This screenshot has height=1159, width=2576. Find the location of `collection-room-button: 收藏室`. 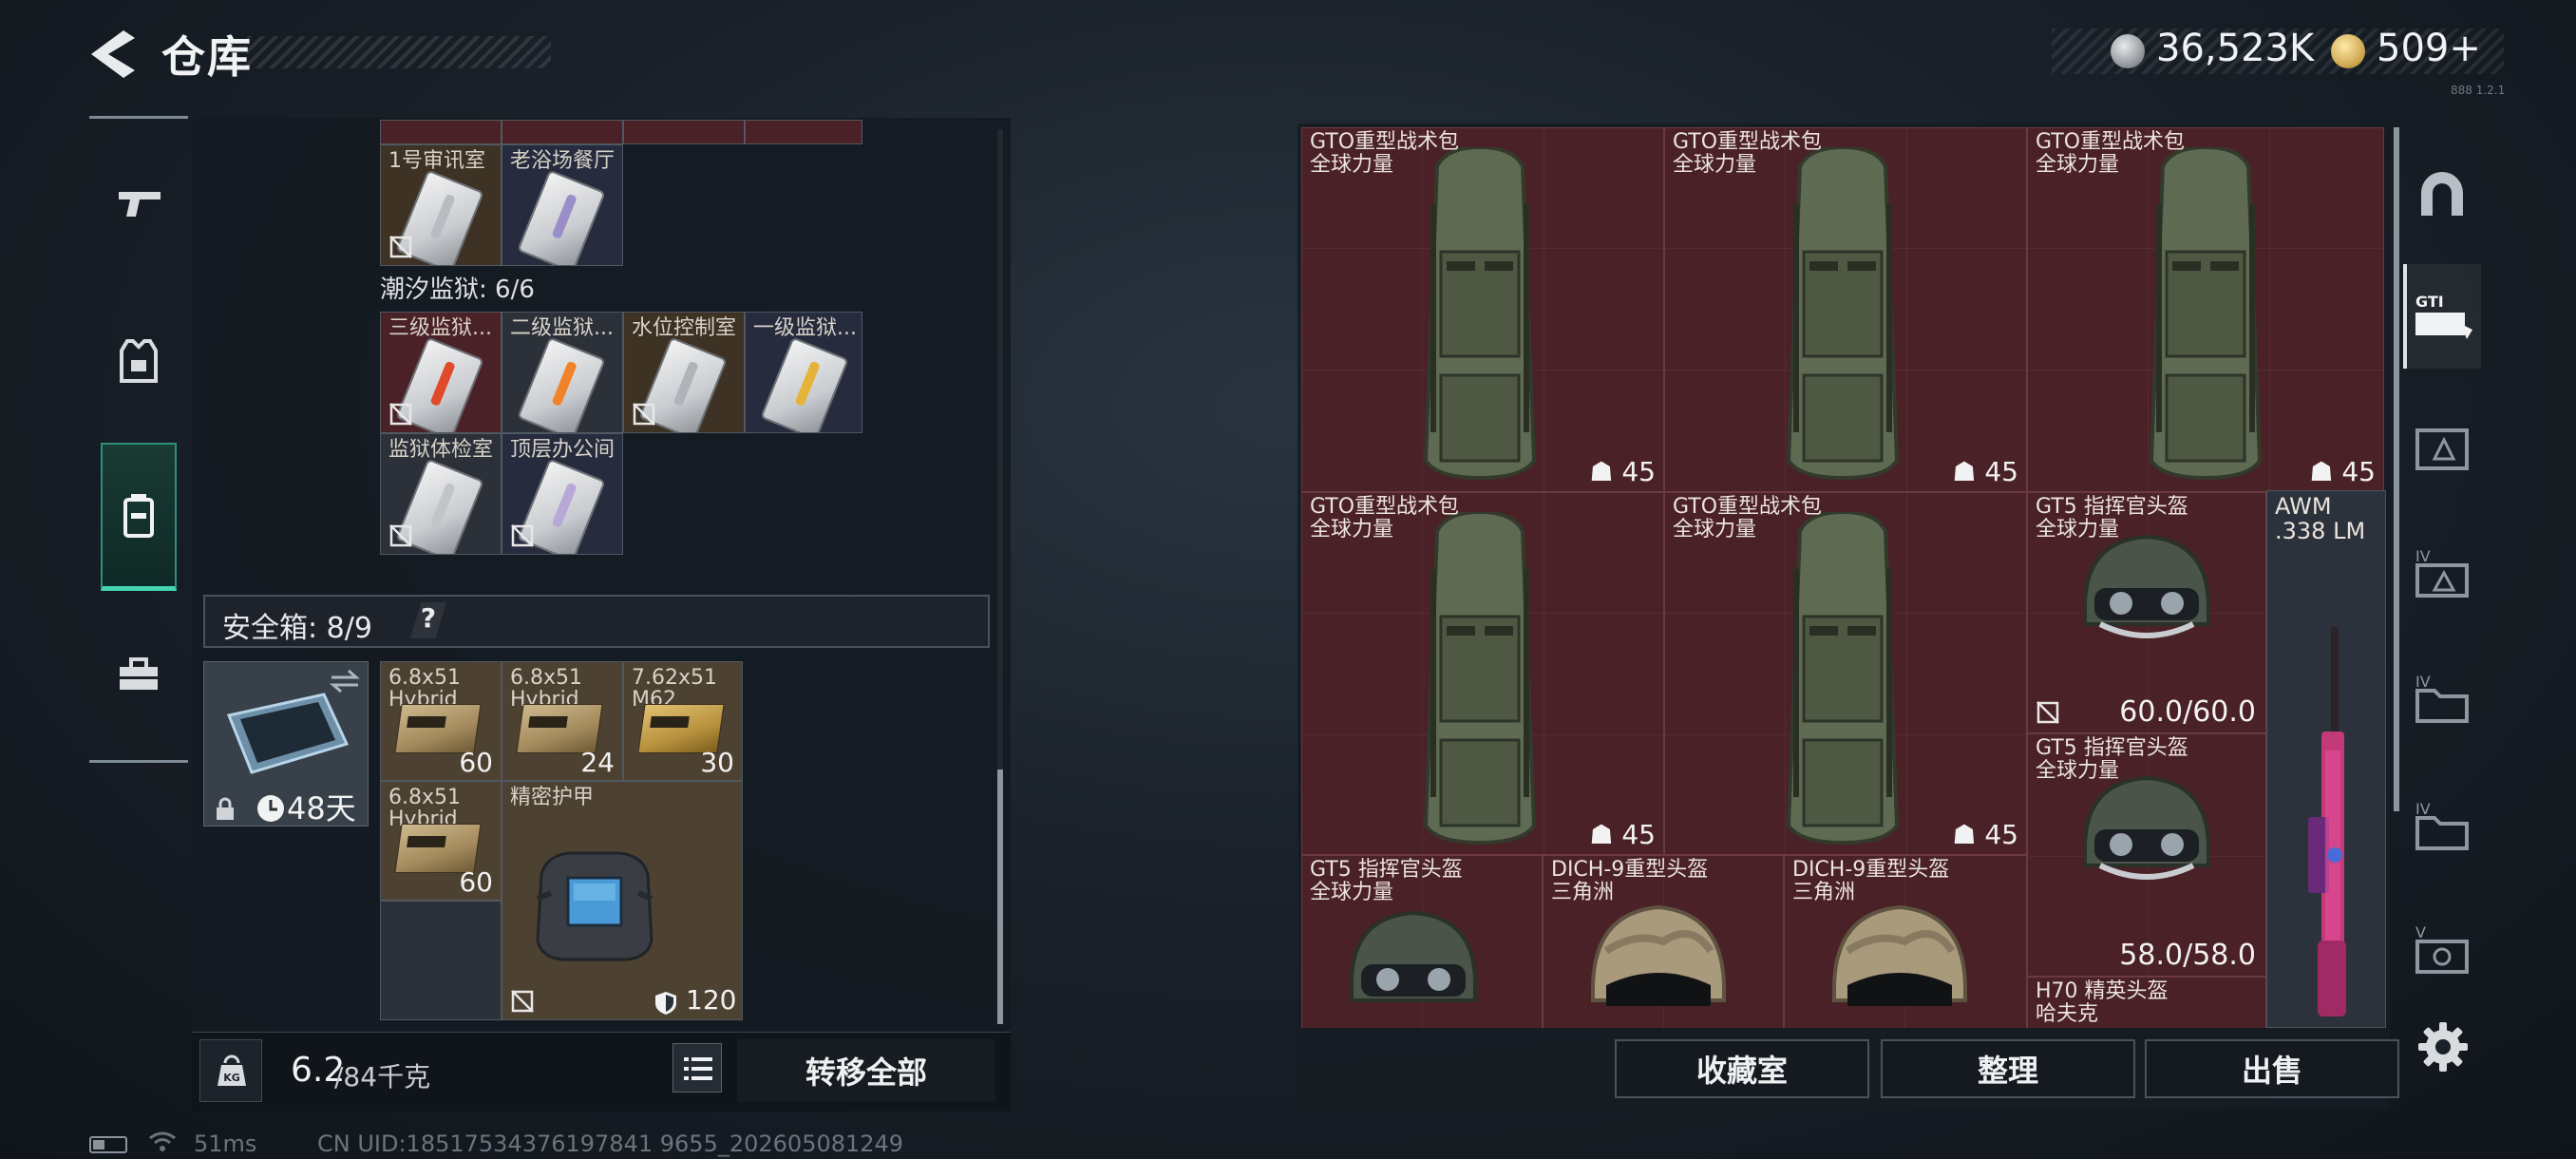

collection-room-button: 收藏室 is located at coordinates (1742, 1068).